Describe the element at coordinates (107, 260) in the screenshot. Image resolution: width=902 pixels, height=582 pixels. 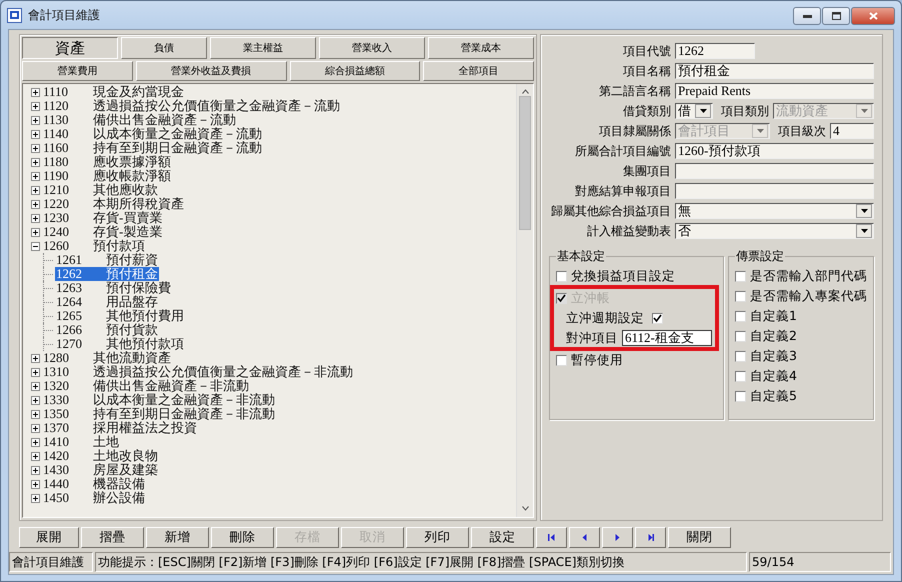
I see `tree-item: 1261 預付薪資` at that location.